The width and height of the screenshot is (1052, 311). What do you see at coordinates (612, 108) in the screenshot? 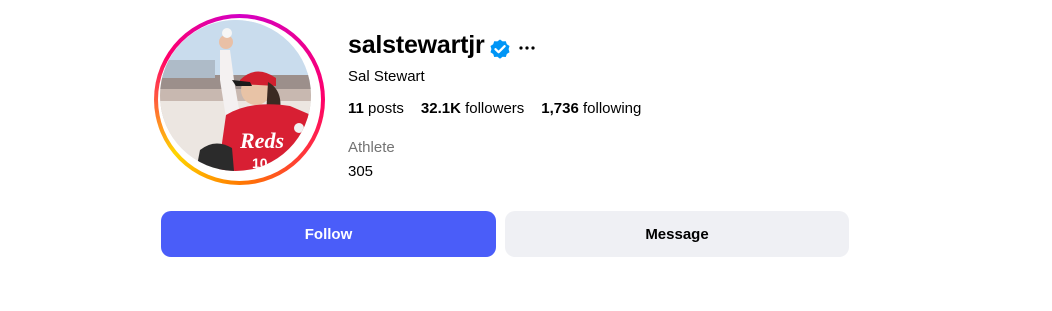
I see `following-label: following` at bounding box center [612, 108].